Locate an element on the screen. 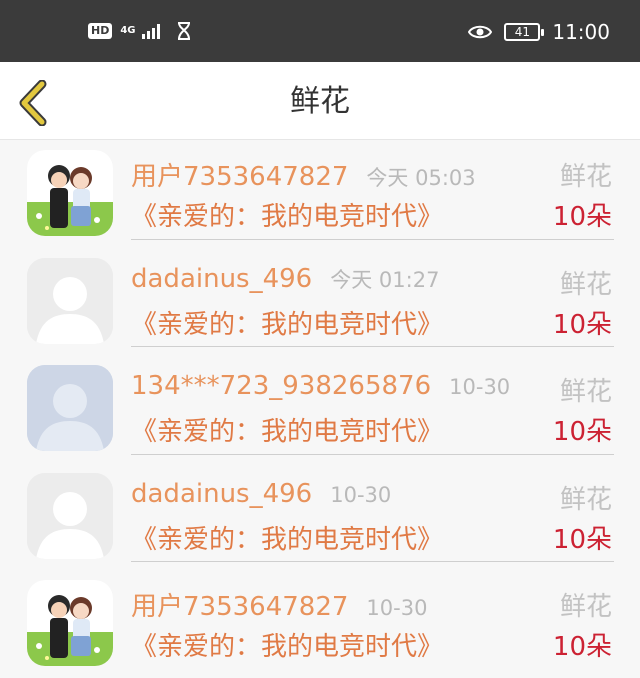 The width and height of the screenshot is (640, 678). name-line: 用户7353647827 今天 05:03 is located at coordinates (303, 174).